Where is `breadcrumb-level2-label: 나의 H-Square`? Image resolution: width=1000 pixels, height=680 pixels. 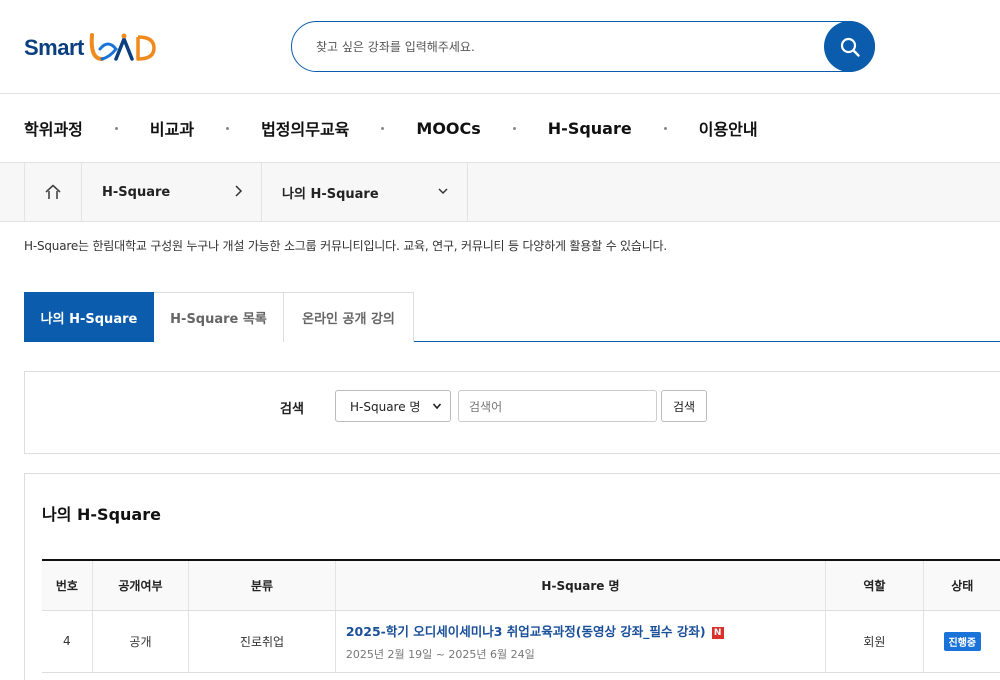
breadcrumb-level2-label: 나의 H-Square is located at coordinates (330, 194).